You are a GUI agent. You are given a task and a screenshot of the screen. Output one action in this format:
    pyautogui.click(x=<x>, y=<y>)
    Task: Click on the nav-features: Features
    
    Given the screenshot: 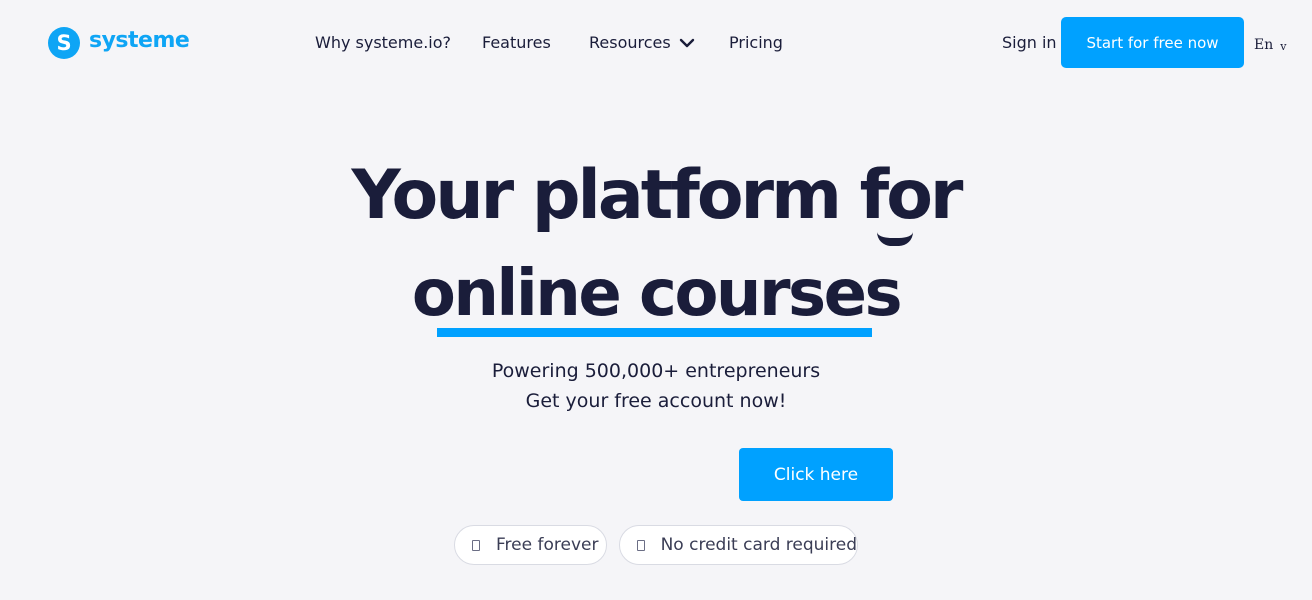 What is the action you would take?
    pyautogui.click(x=516, y=42)
    